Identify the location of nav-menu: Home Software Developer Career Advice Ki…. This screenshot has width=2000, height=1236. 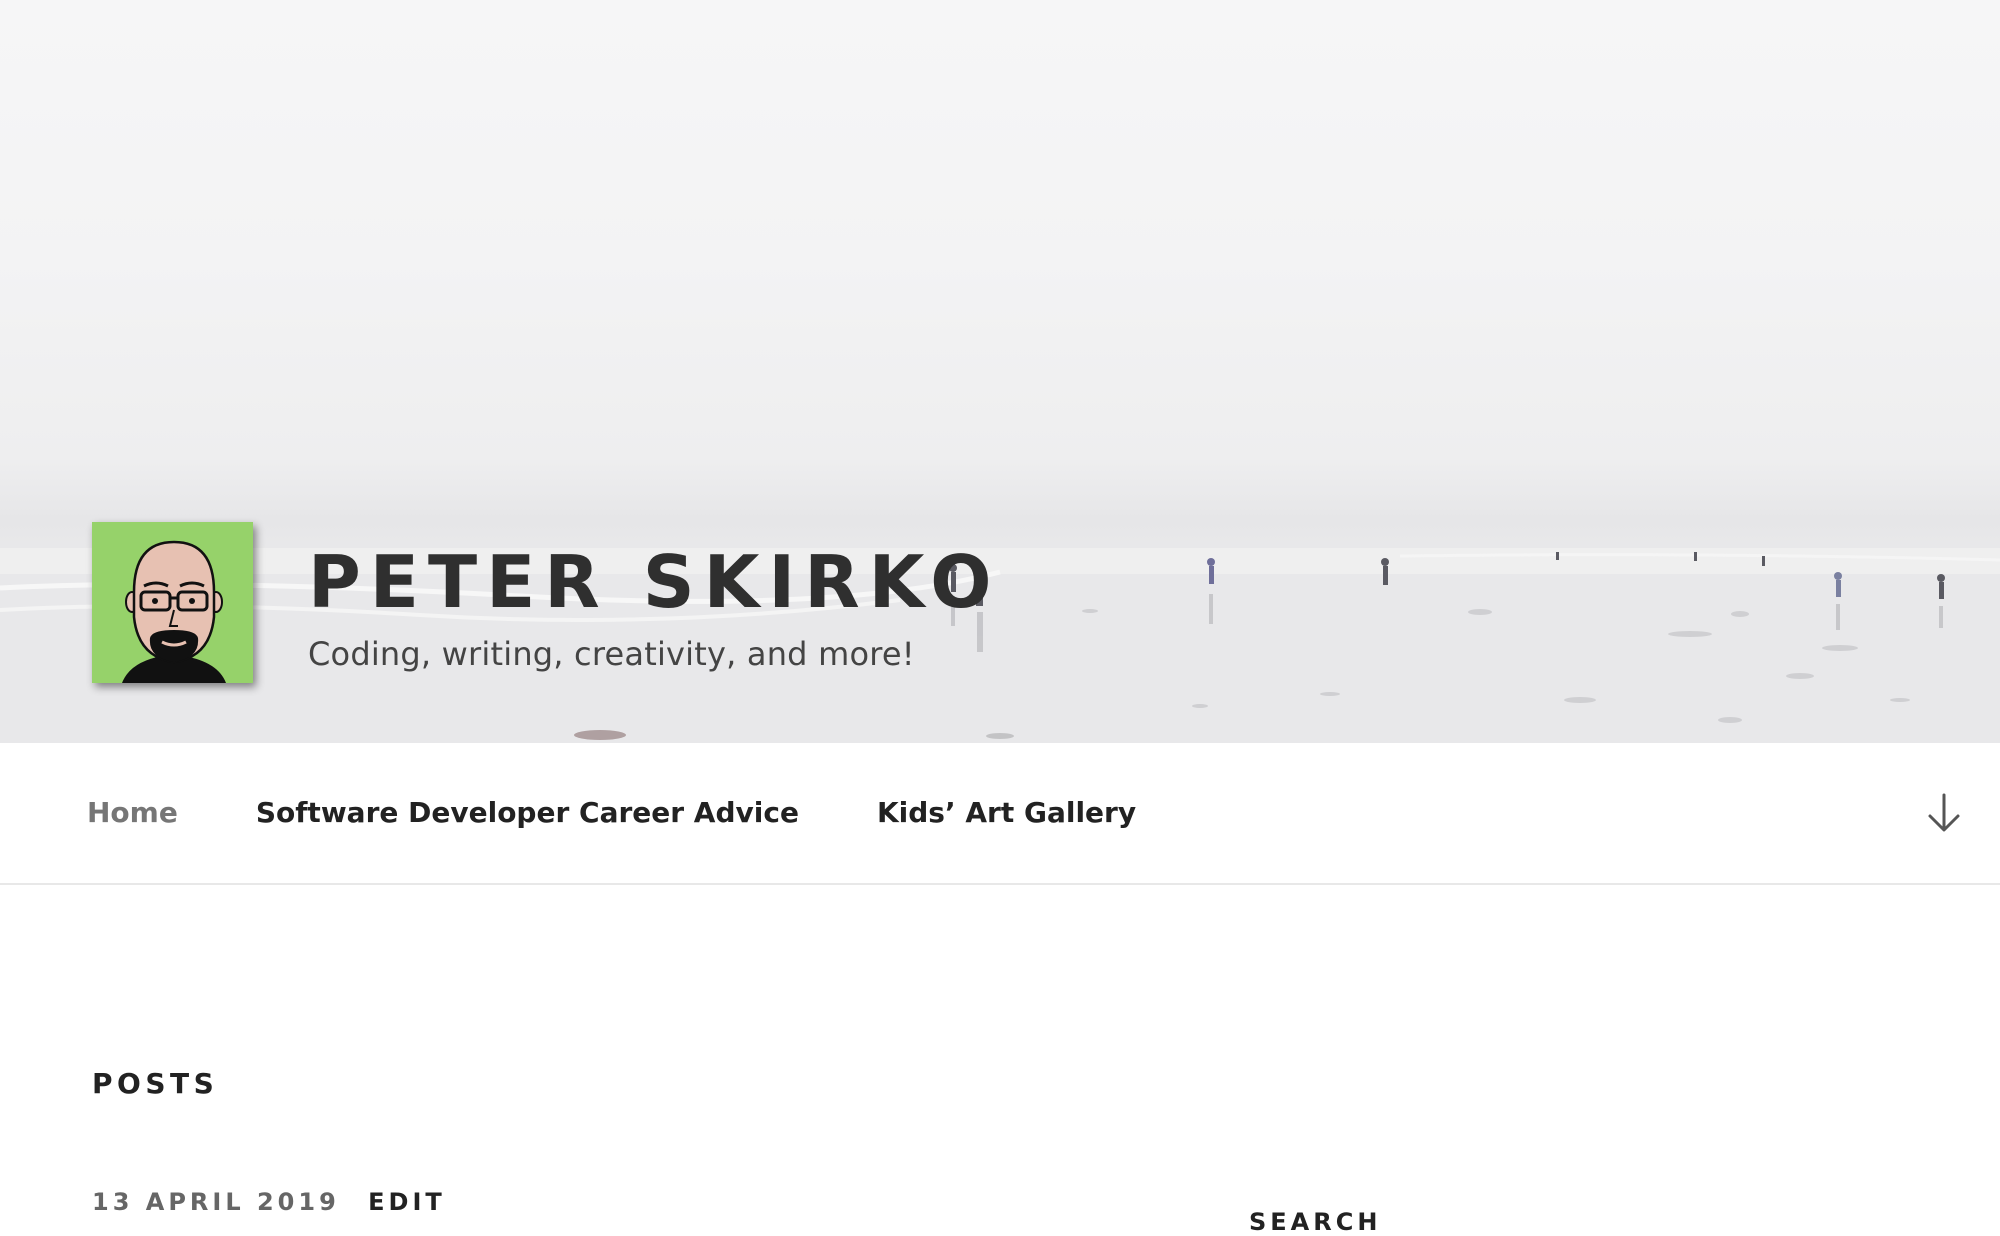
(611, 813).